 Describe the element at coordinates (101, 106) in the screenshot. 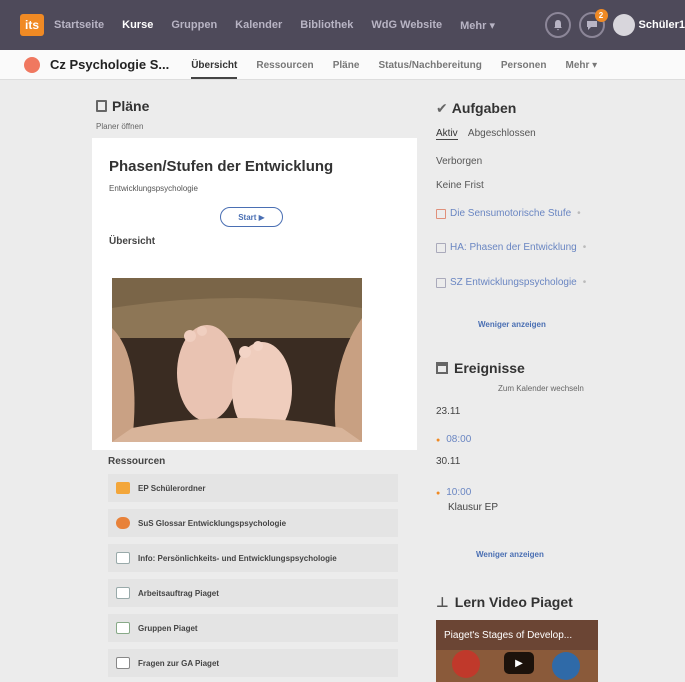

I see `planner-icon` at that location.